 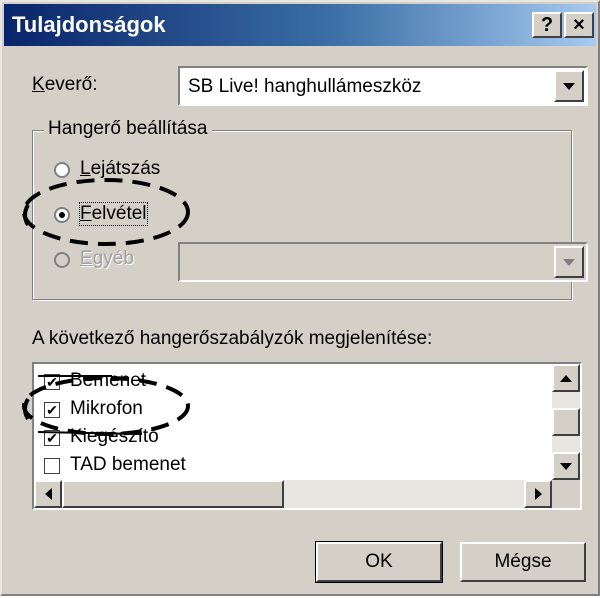 What do you see at coordinates (106, 408) in the screenshot?
I see `list-item-label: Mikrofon` at bounding box center [106, 408].